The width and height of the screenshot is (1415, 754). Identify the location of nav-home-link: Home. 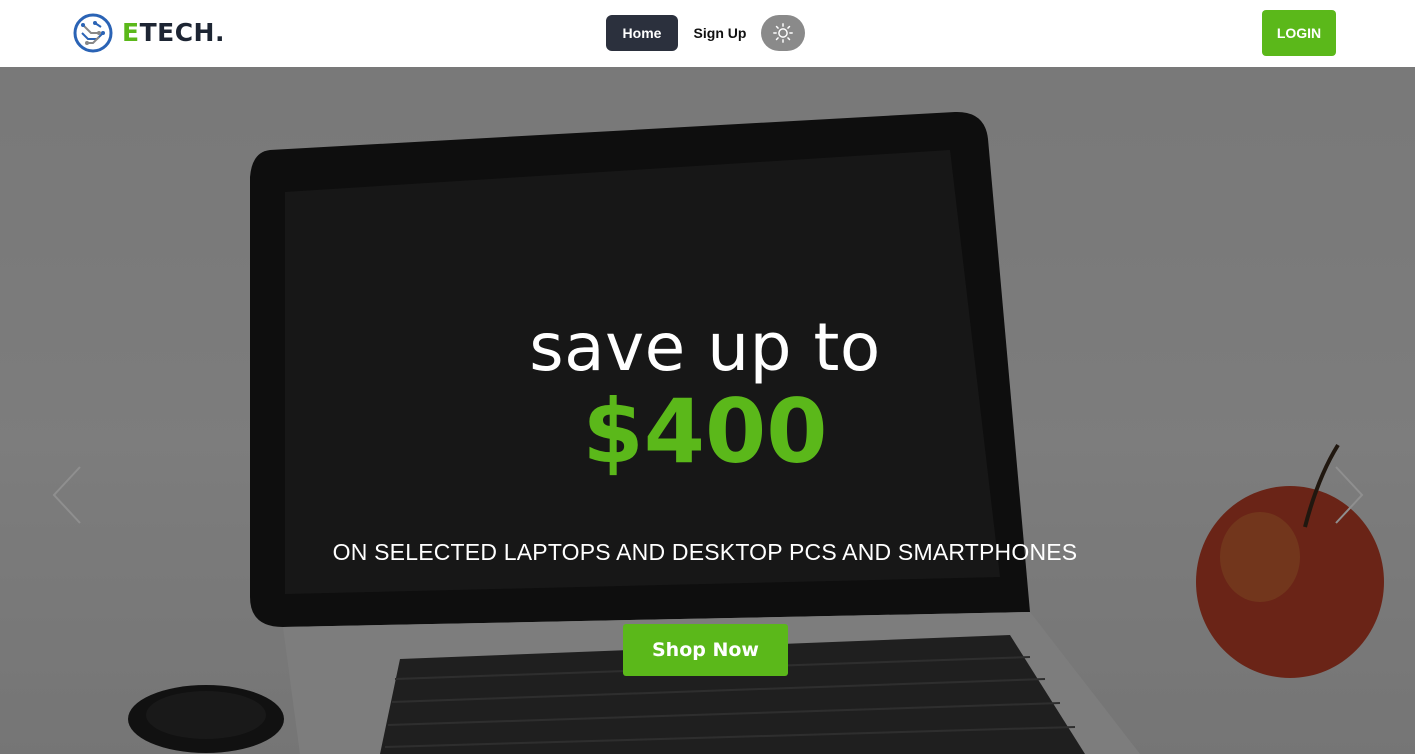
(642, 33).